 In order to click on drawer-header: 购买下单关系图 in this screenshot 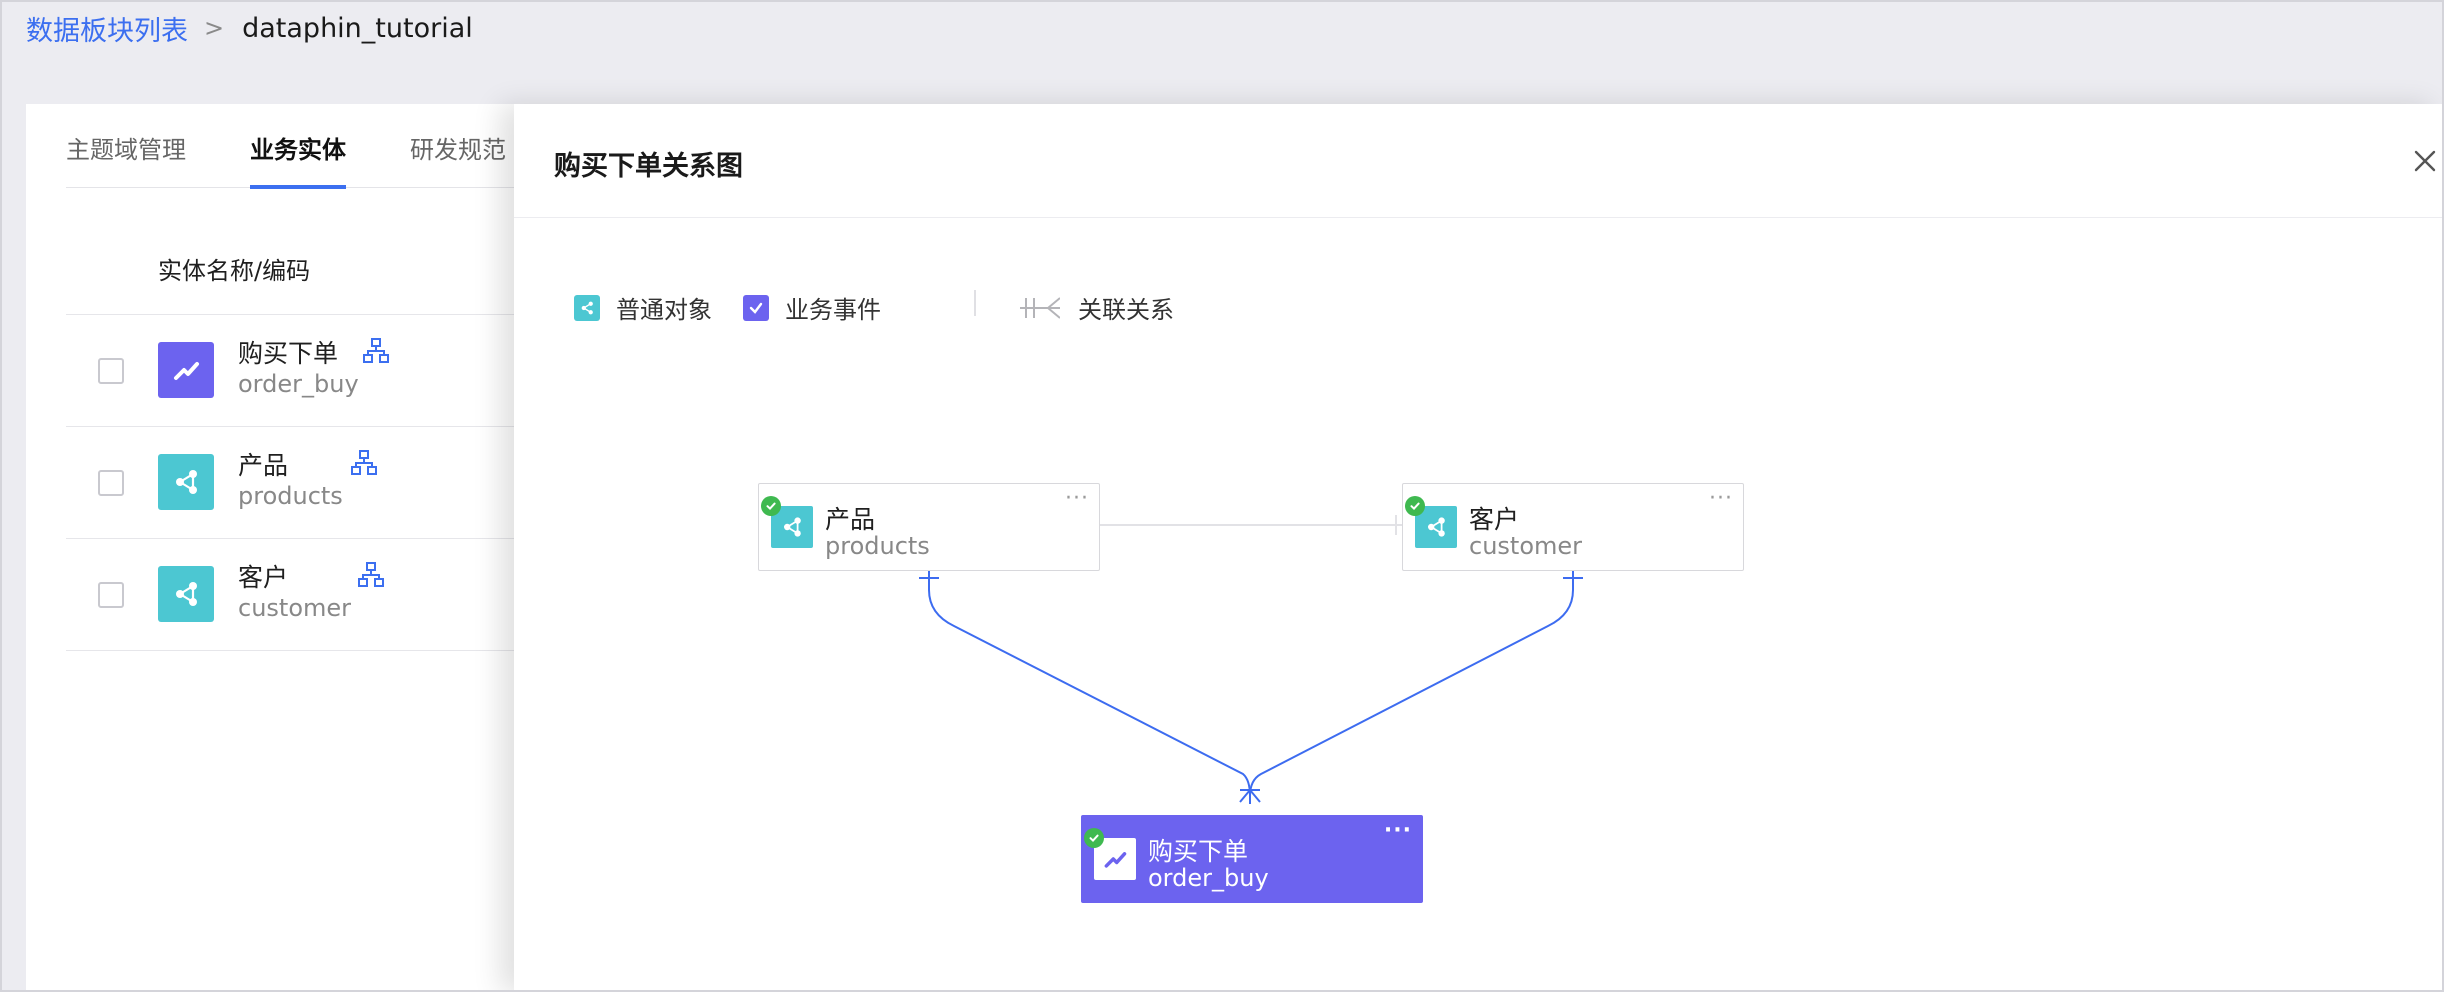, I will do `click(1479, 161)`.